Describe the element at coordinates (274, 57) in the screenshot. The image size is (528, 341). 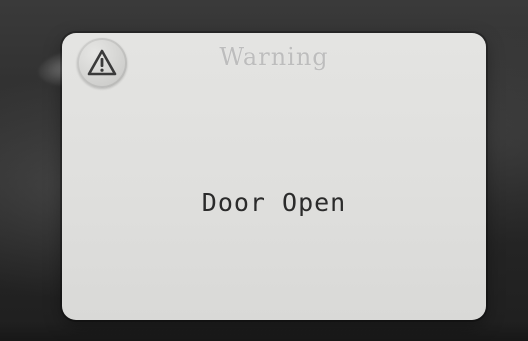
I see `dialog-title: Warning` at that location.